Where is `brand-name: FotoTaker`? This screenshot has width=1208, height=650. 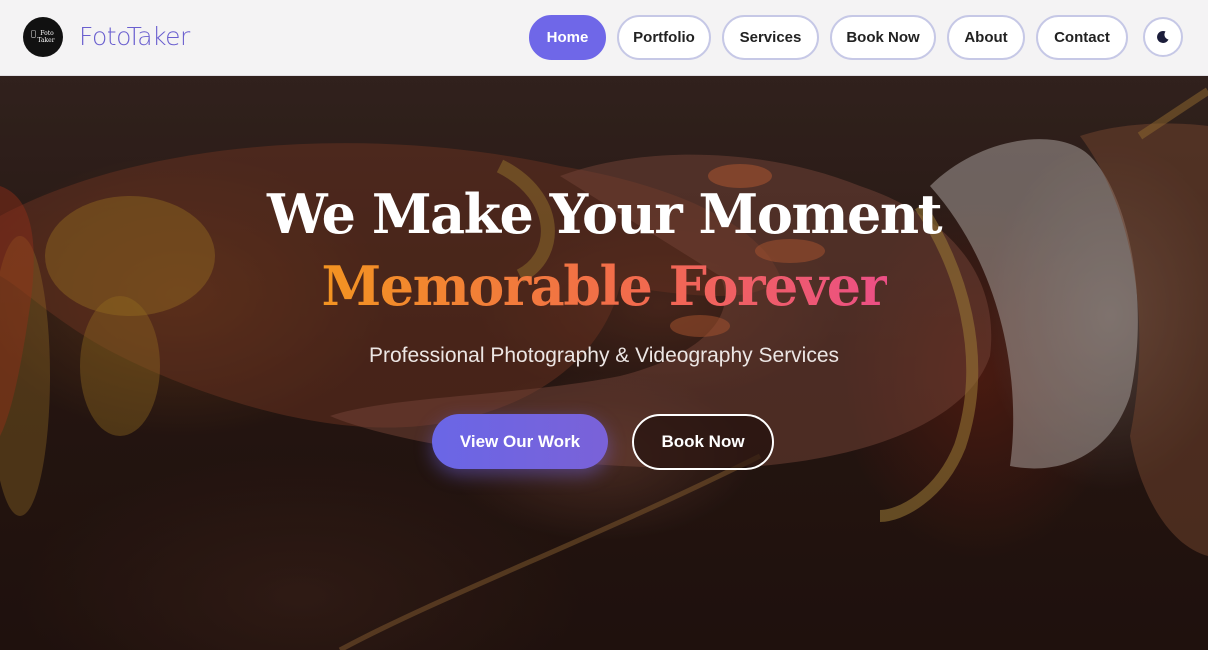
brand-name: FotoTaker is located at coordinates (134, 36).